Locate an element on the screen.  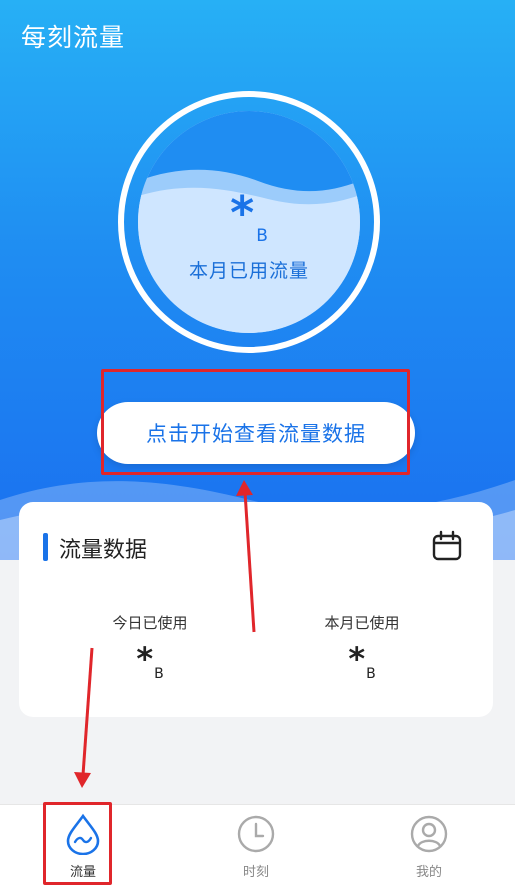
stat-today-unit: B is located at coordinates (159, 674).